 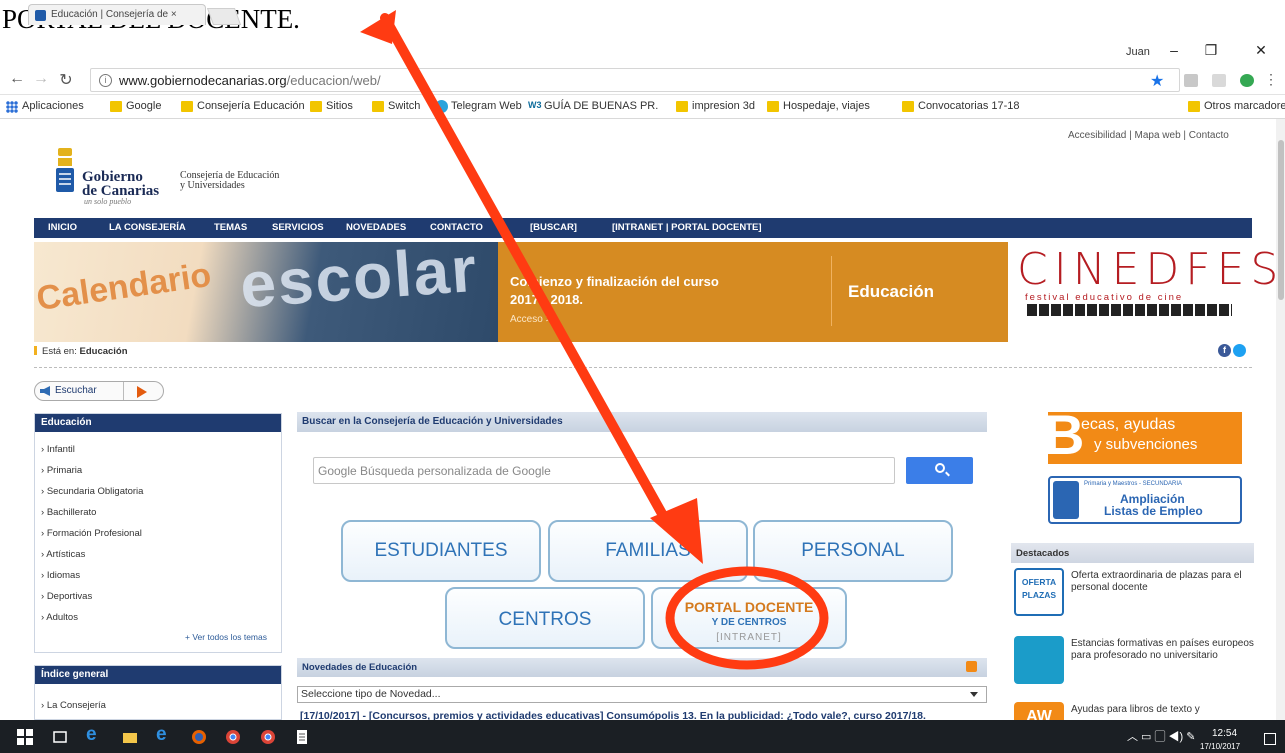 I want to click on minimize-button: –, so click(x=1174, y=50).